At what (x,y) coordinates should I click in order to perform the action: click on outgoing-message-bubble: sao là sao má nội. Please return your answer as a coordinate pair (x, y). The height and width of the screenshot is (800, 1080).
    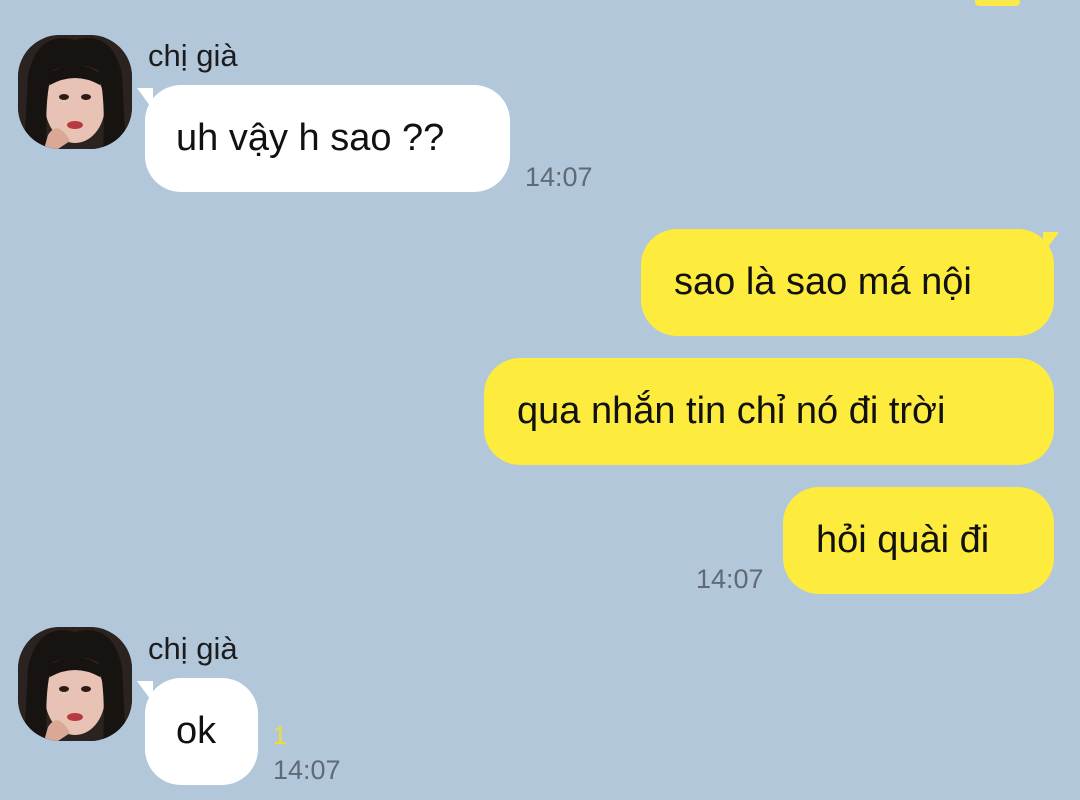
    Looking at the image, I should click on (847, 282).